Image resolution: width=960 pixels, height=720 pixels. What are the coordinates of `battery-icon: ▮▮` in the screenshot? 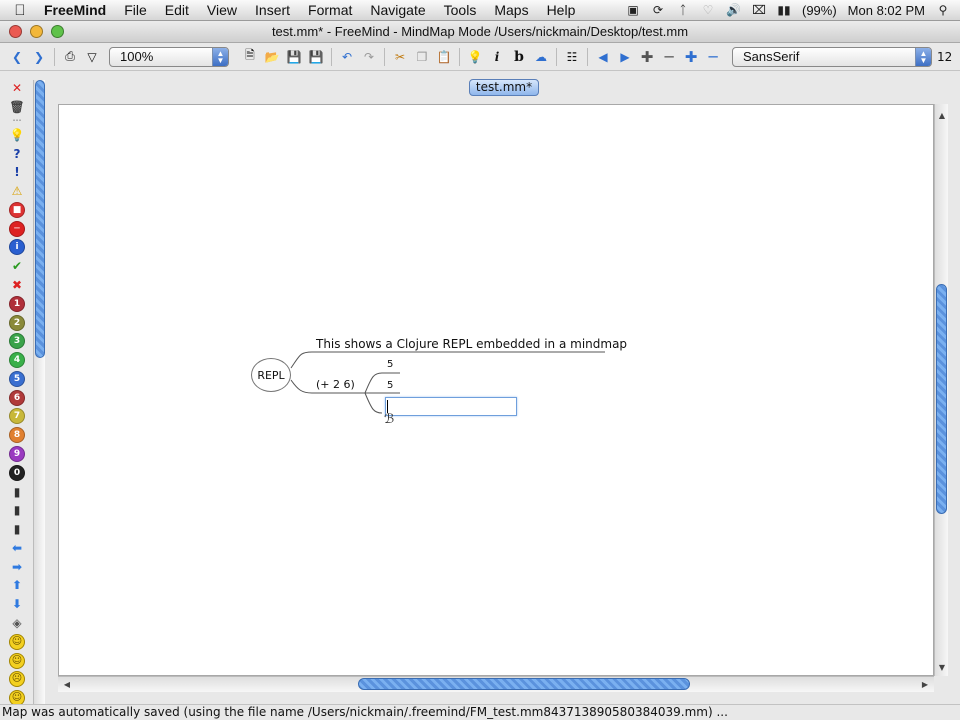 It's located at (784, 10).